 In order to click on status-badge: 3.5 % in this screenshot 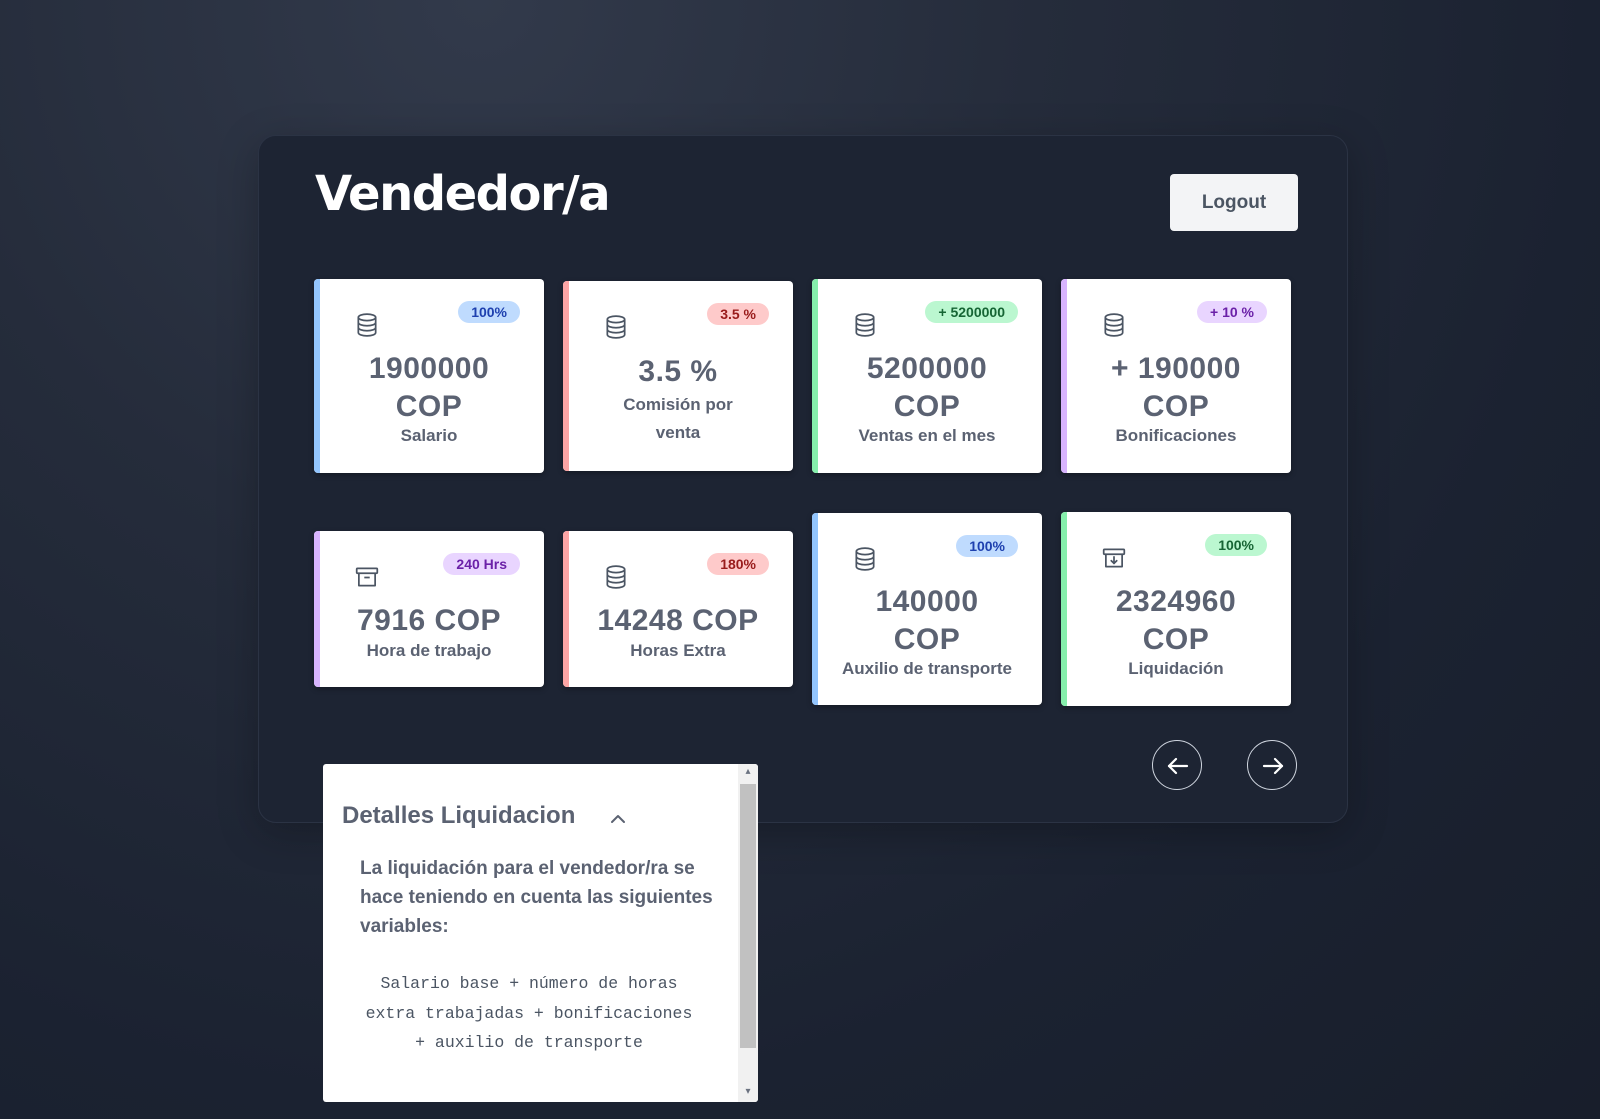, I will do `click(738, 314)`.